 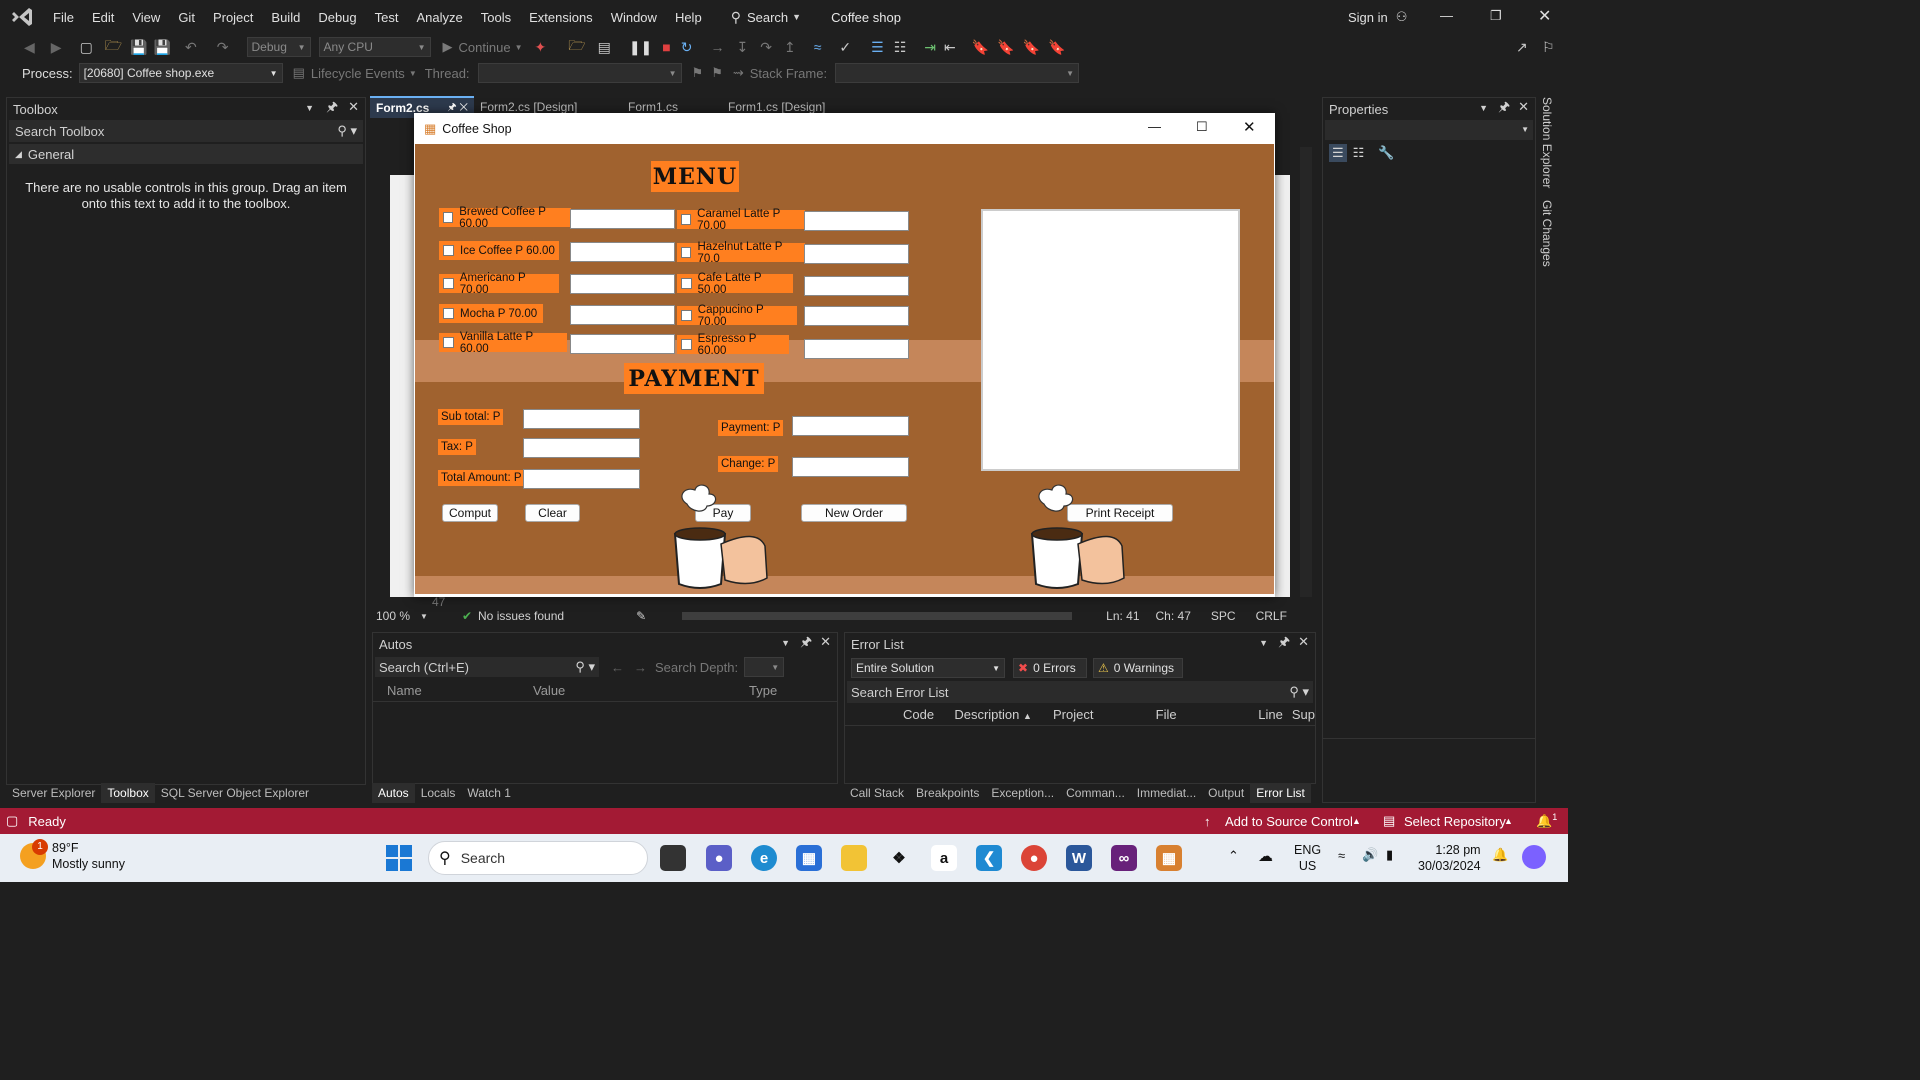 What do you see at coordinates (1522, 47) in the screenshot?
I see `live-share-icon: ↗` at bounding box center [1522, 47].